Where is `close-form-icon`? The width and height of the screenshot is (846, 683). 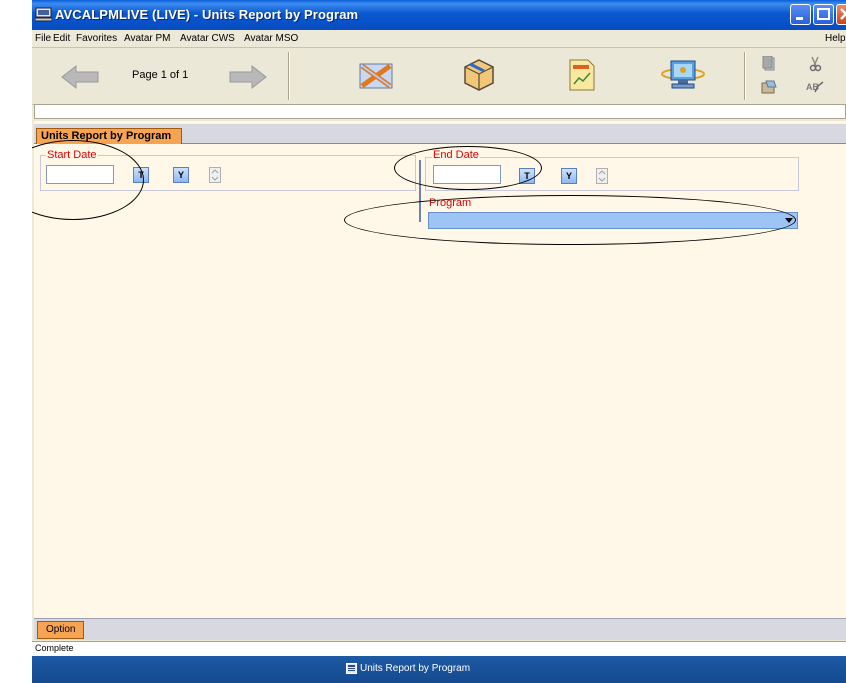
close-form-icon is located at coordinates (376, 76).